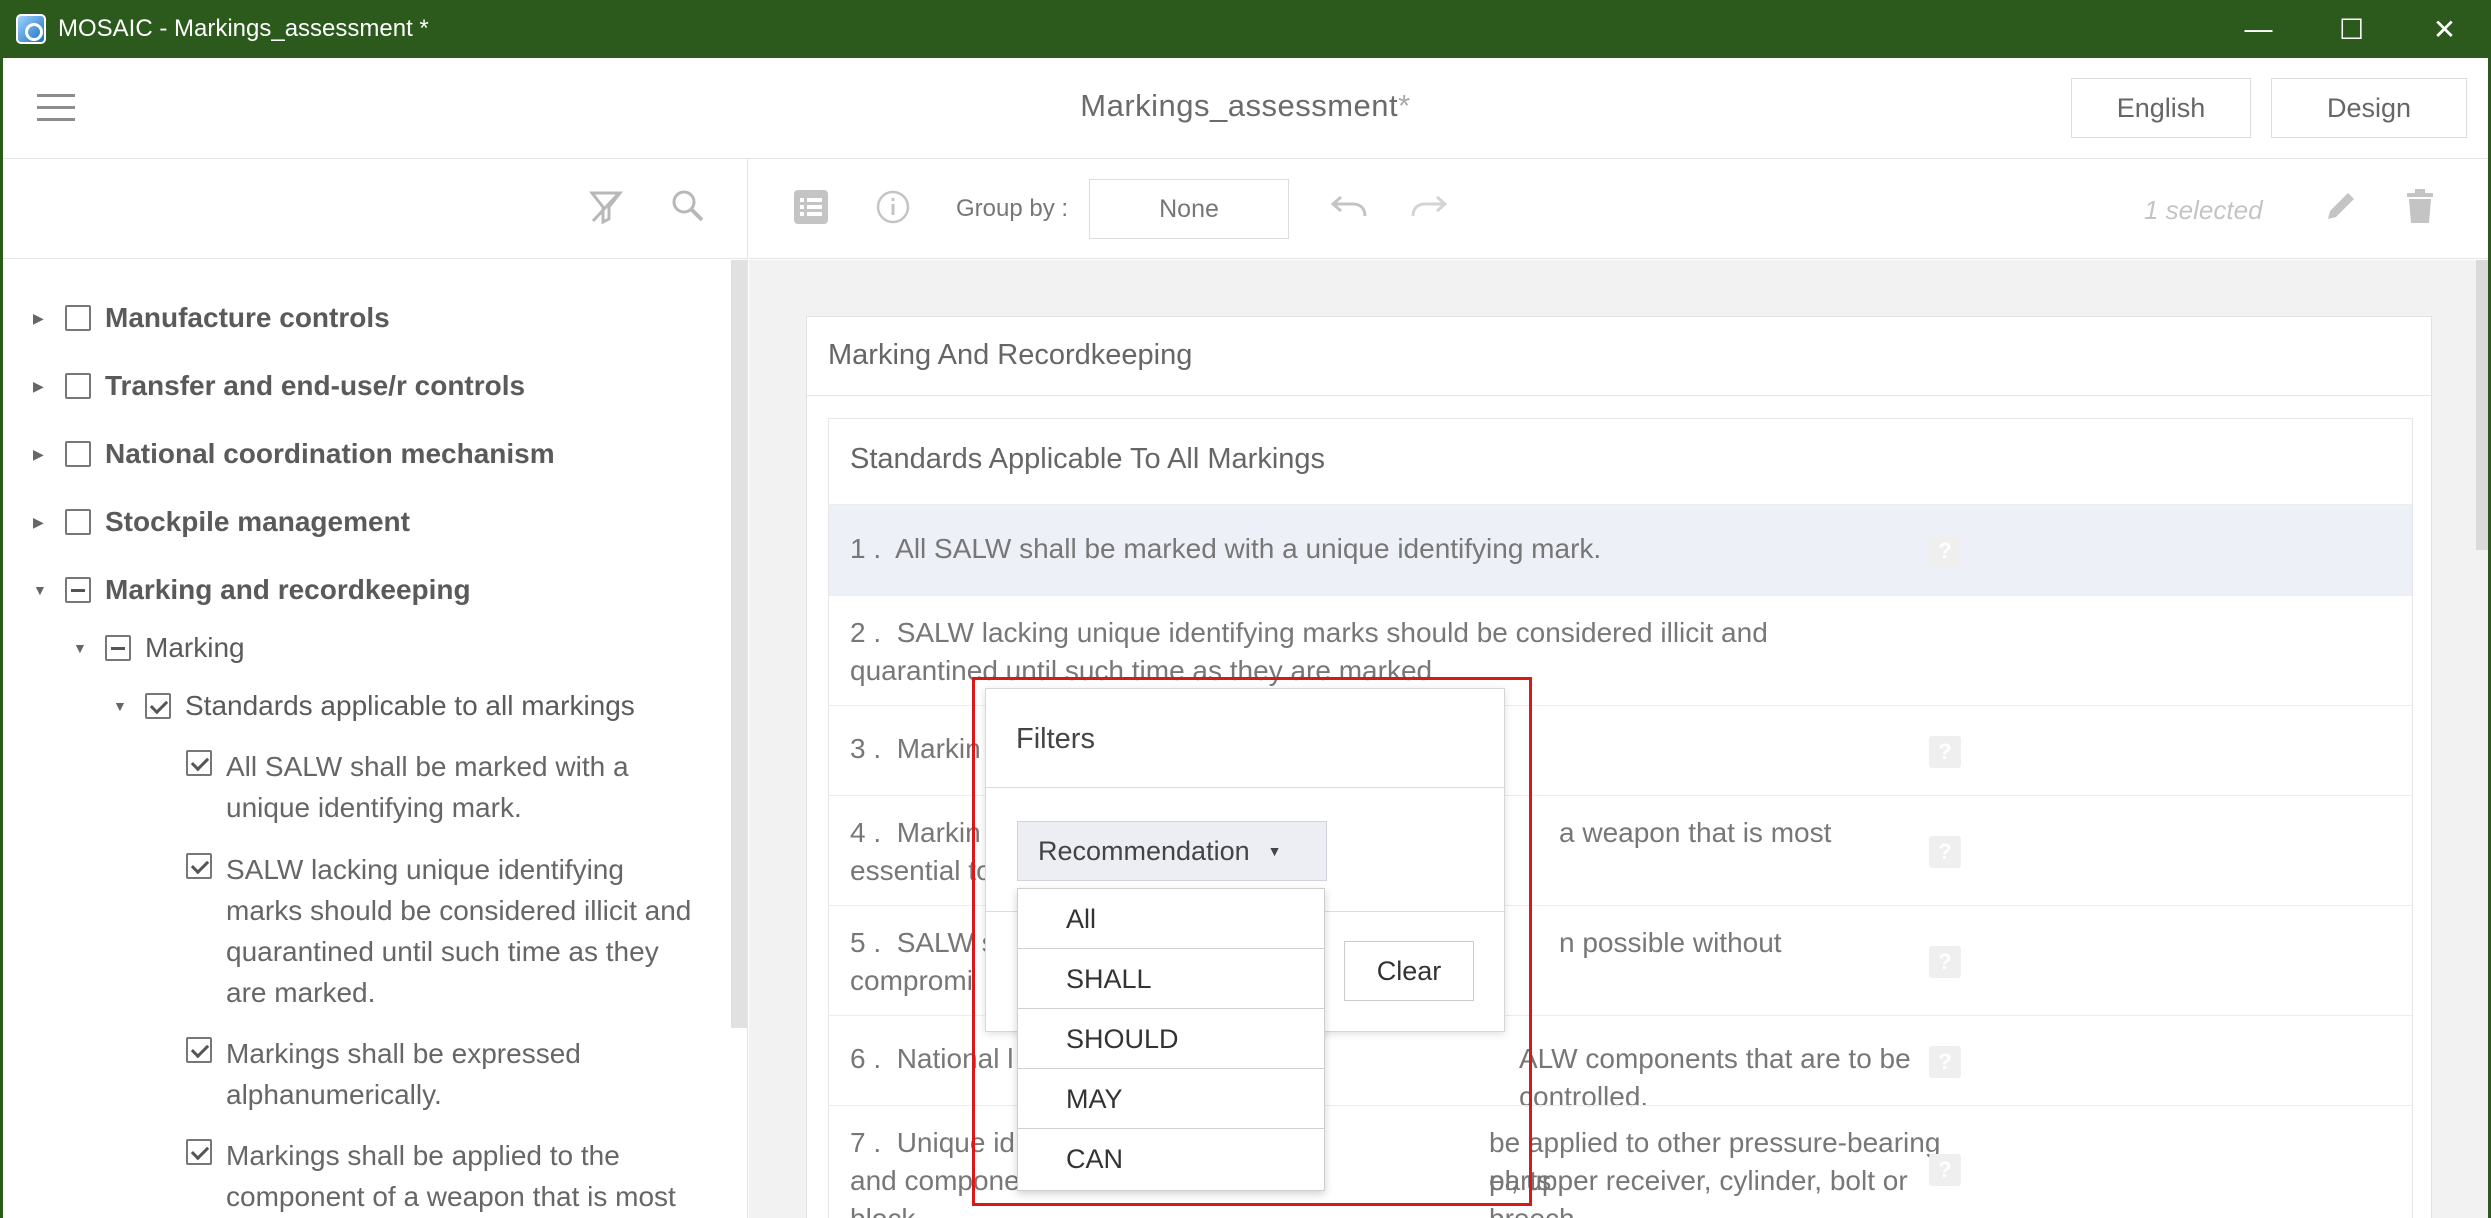 The height and width of the screenshot is (1218, 2491). What do you see at coordinates (866, 1058) in the screenshot?
I see `row-number: 6 .` at bounding box center [866, 1058].